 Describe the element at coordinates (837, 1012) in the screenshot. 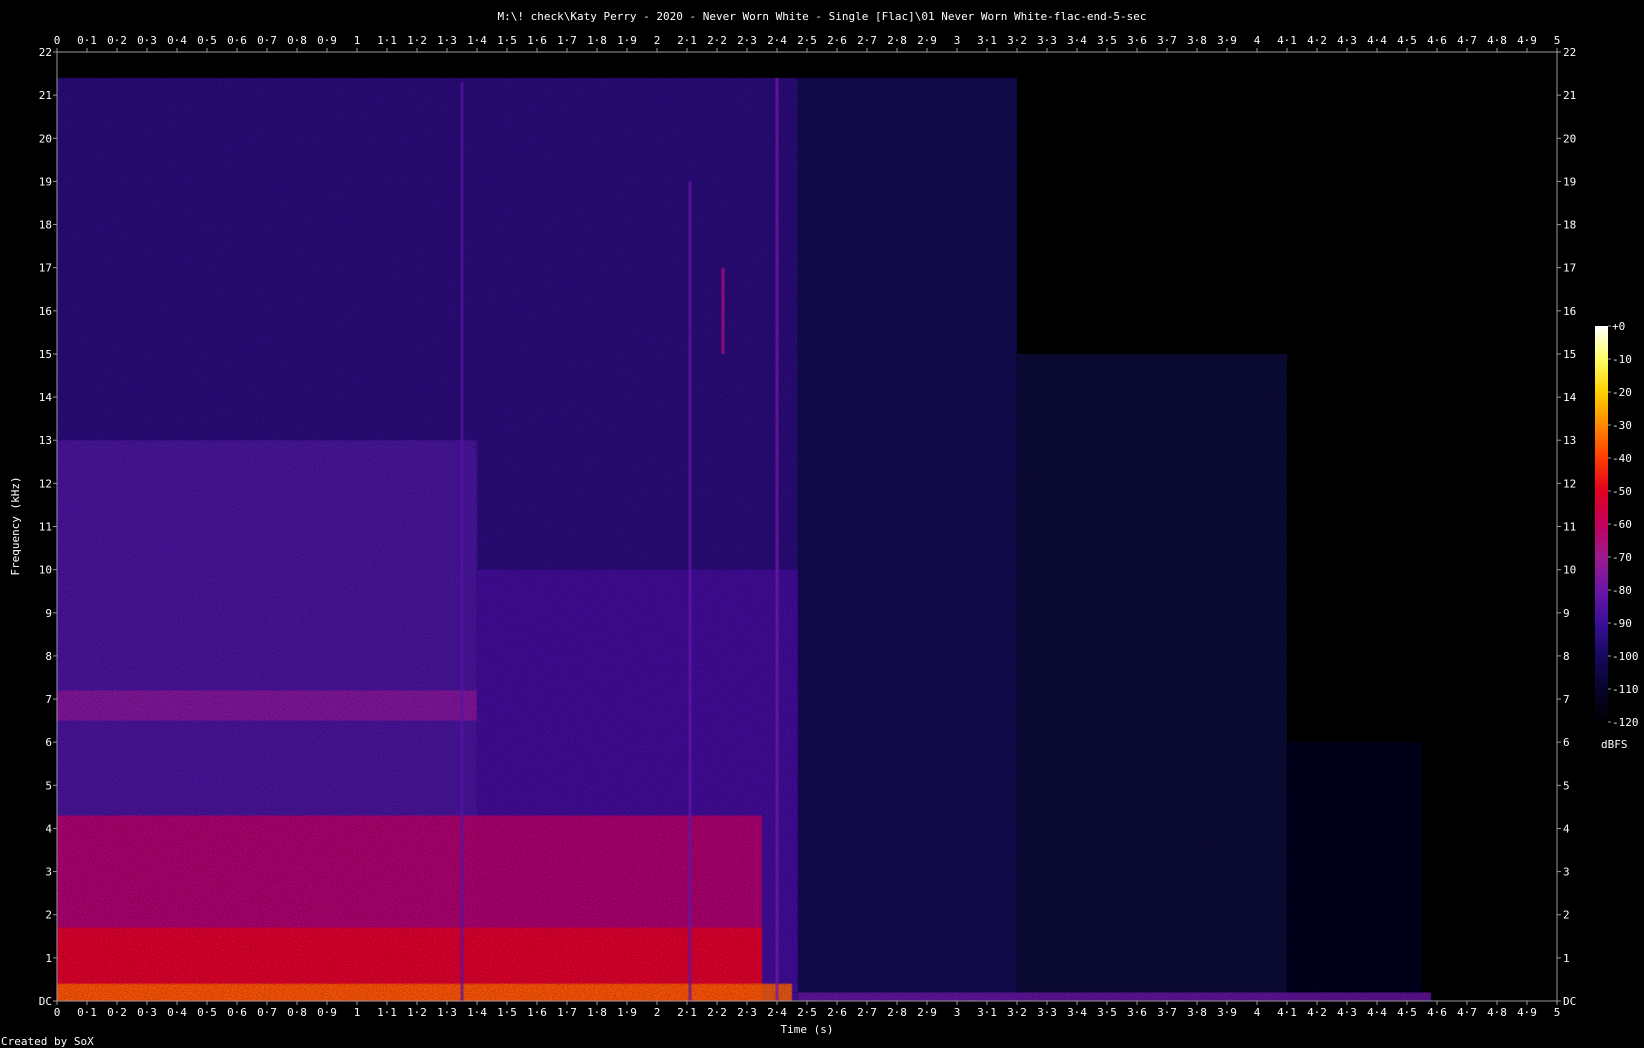

I see `x-tick-label-bottom: 2·6` at that location.